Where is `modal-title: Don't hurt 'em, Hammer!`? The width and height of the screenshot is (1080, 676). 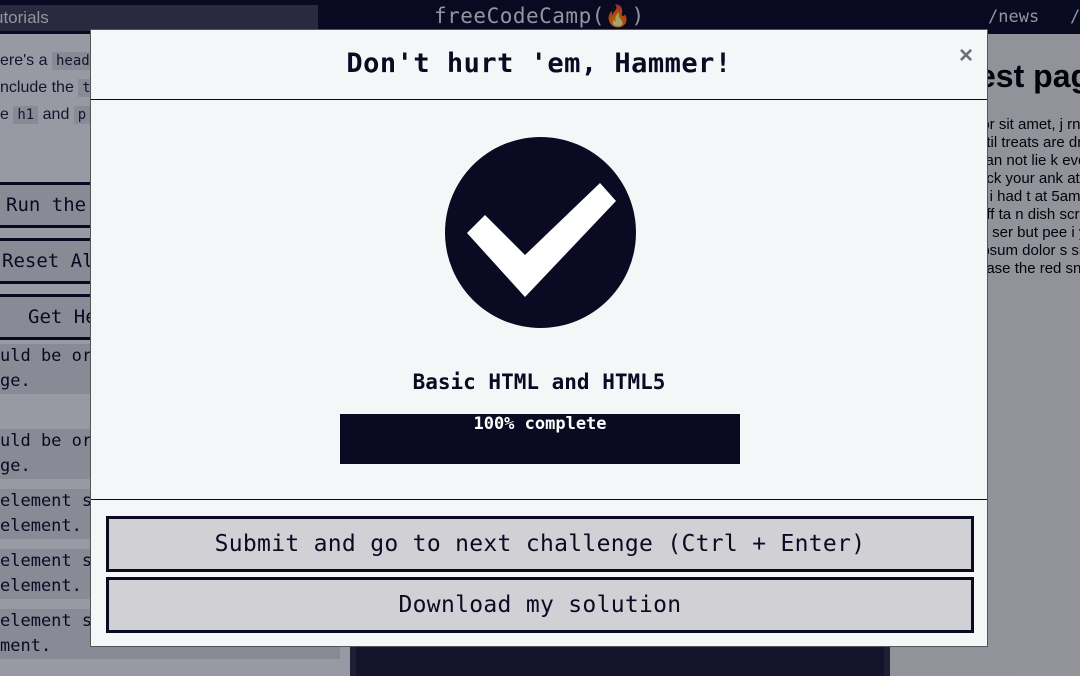
modal-title: Don't hurt 'em, Hammer! is located at coordinates (539, 63).